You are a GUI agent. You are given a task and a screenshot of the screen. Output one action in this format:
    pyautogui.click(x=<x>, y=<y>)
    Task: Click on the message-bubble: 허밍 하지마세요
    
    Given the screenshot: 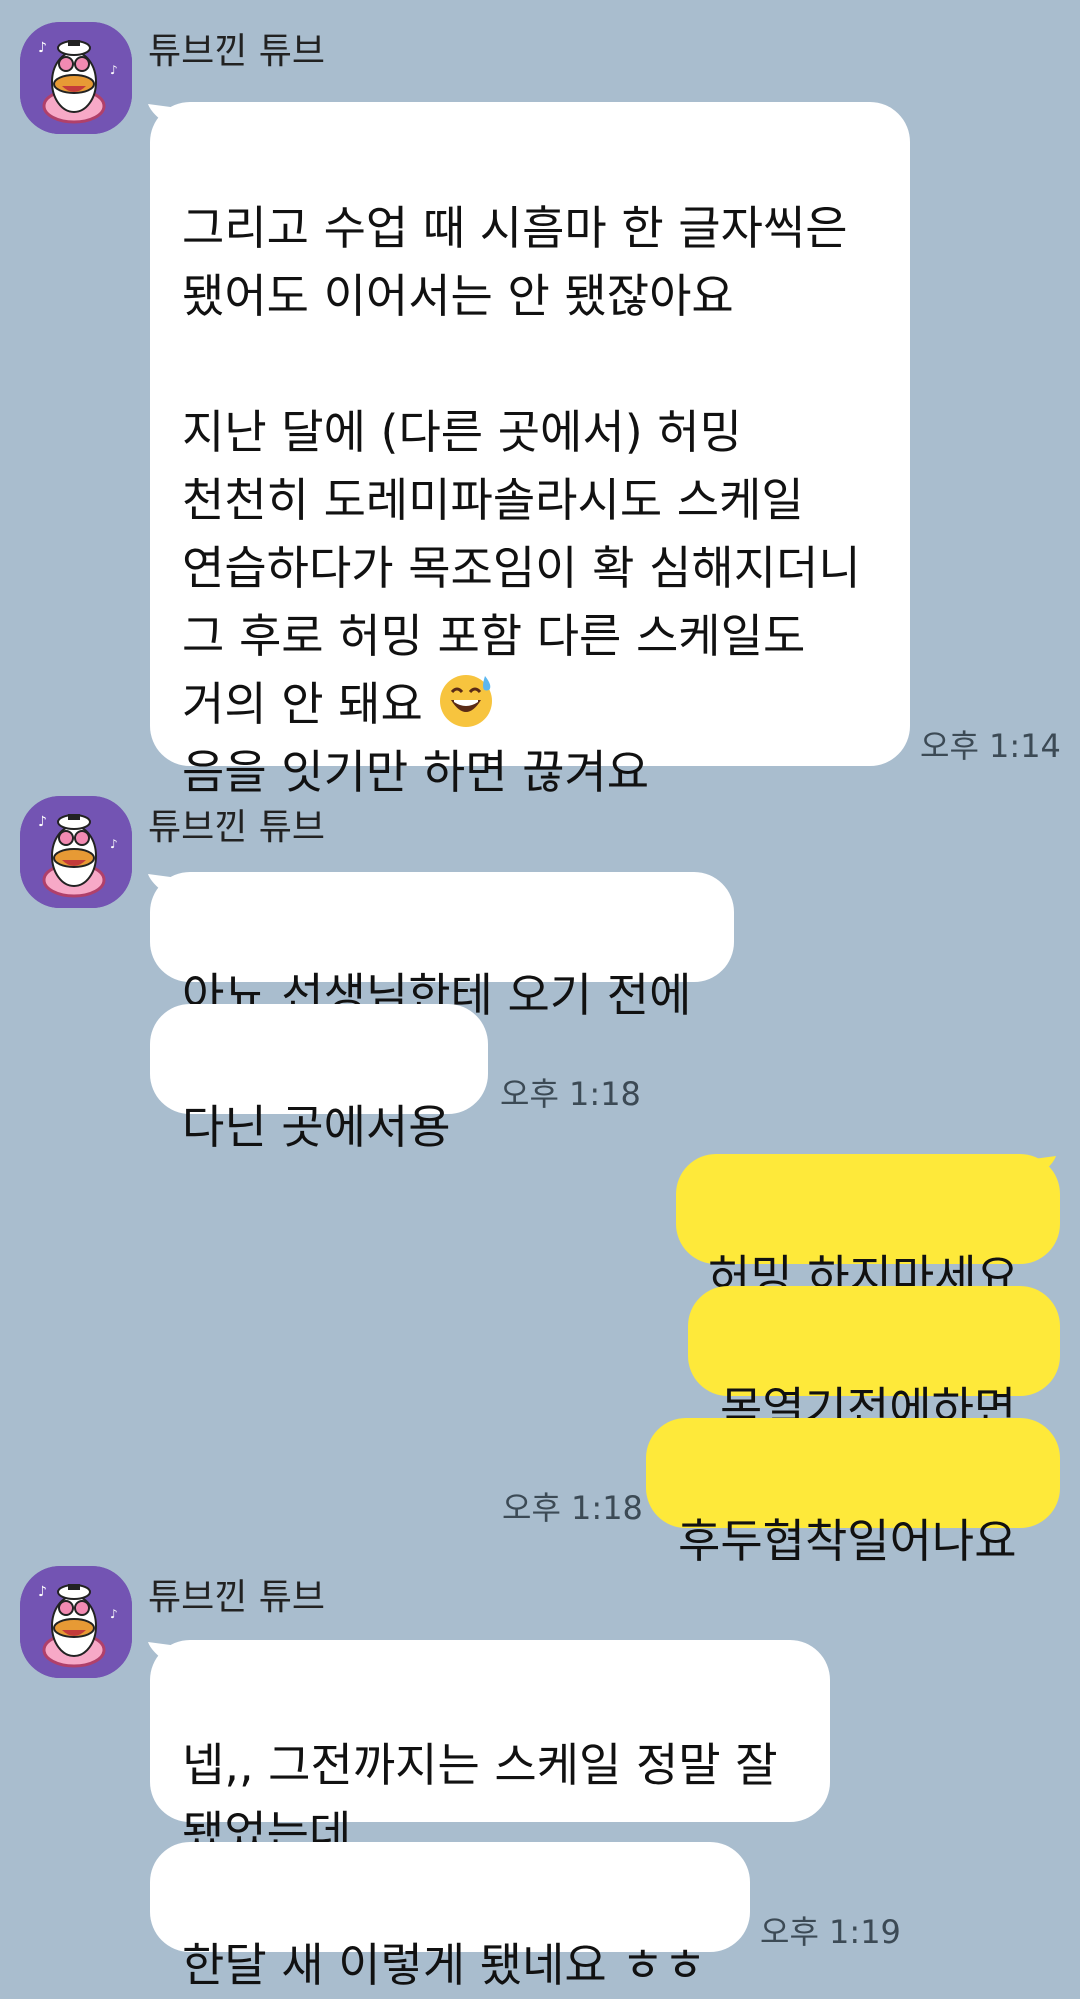 What is the action you would take?
    pyautogui.click(x=868, y=1229)
    